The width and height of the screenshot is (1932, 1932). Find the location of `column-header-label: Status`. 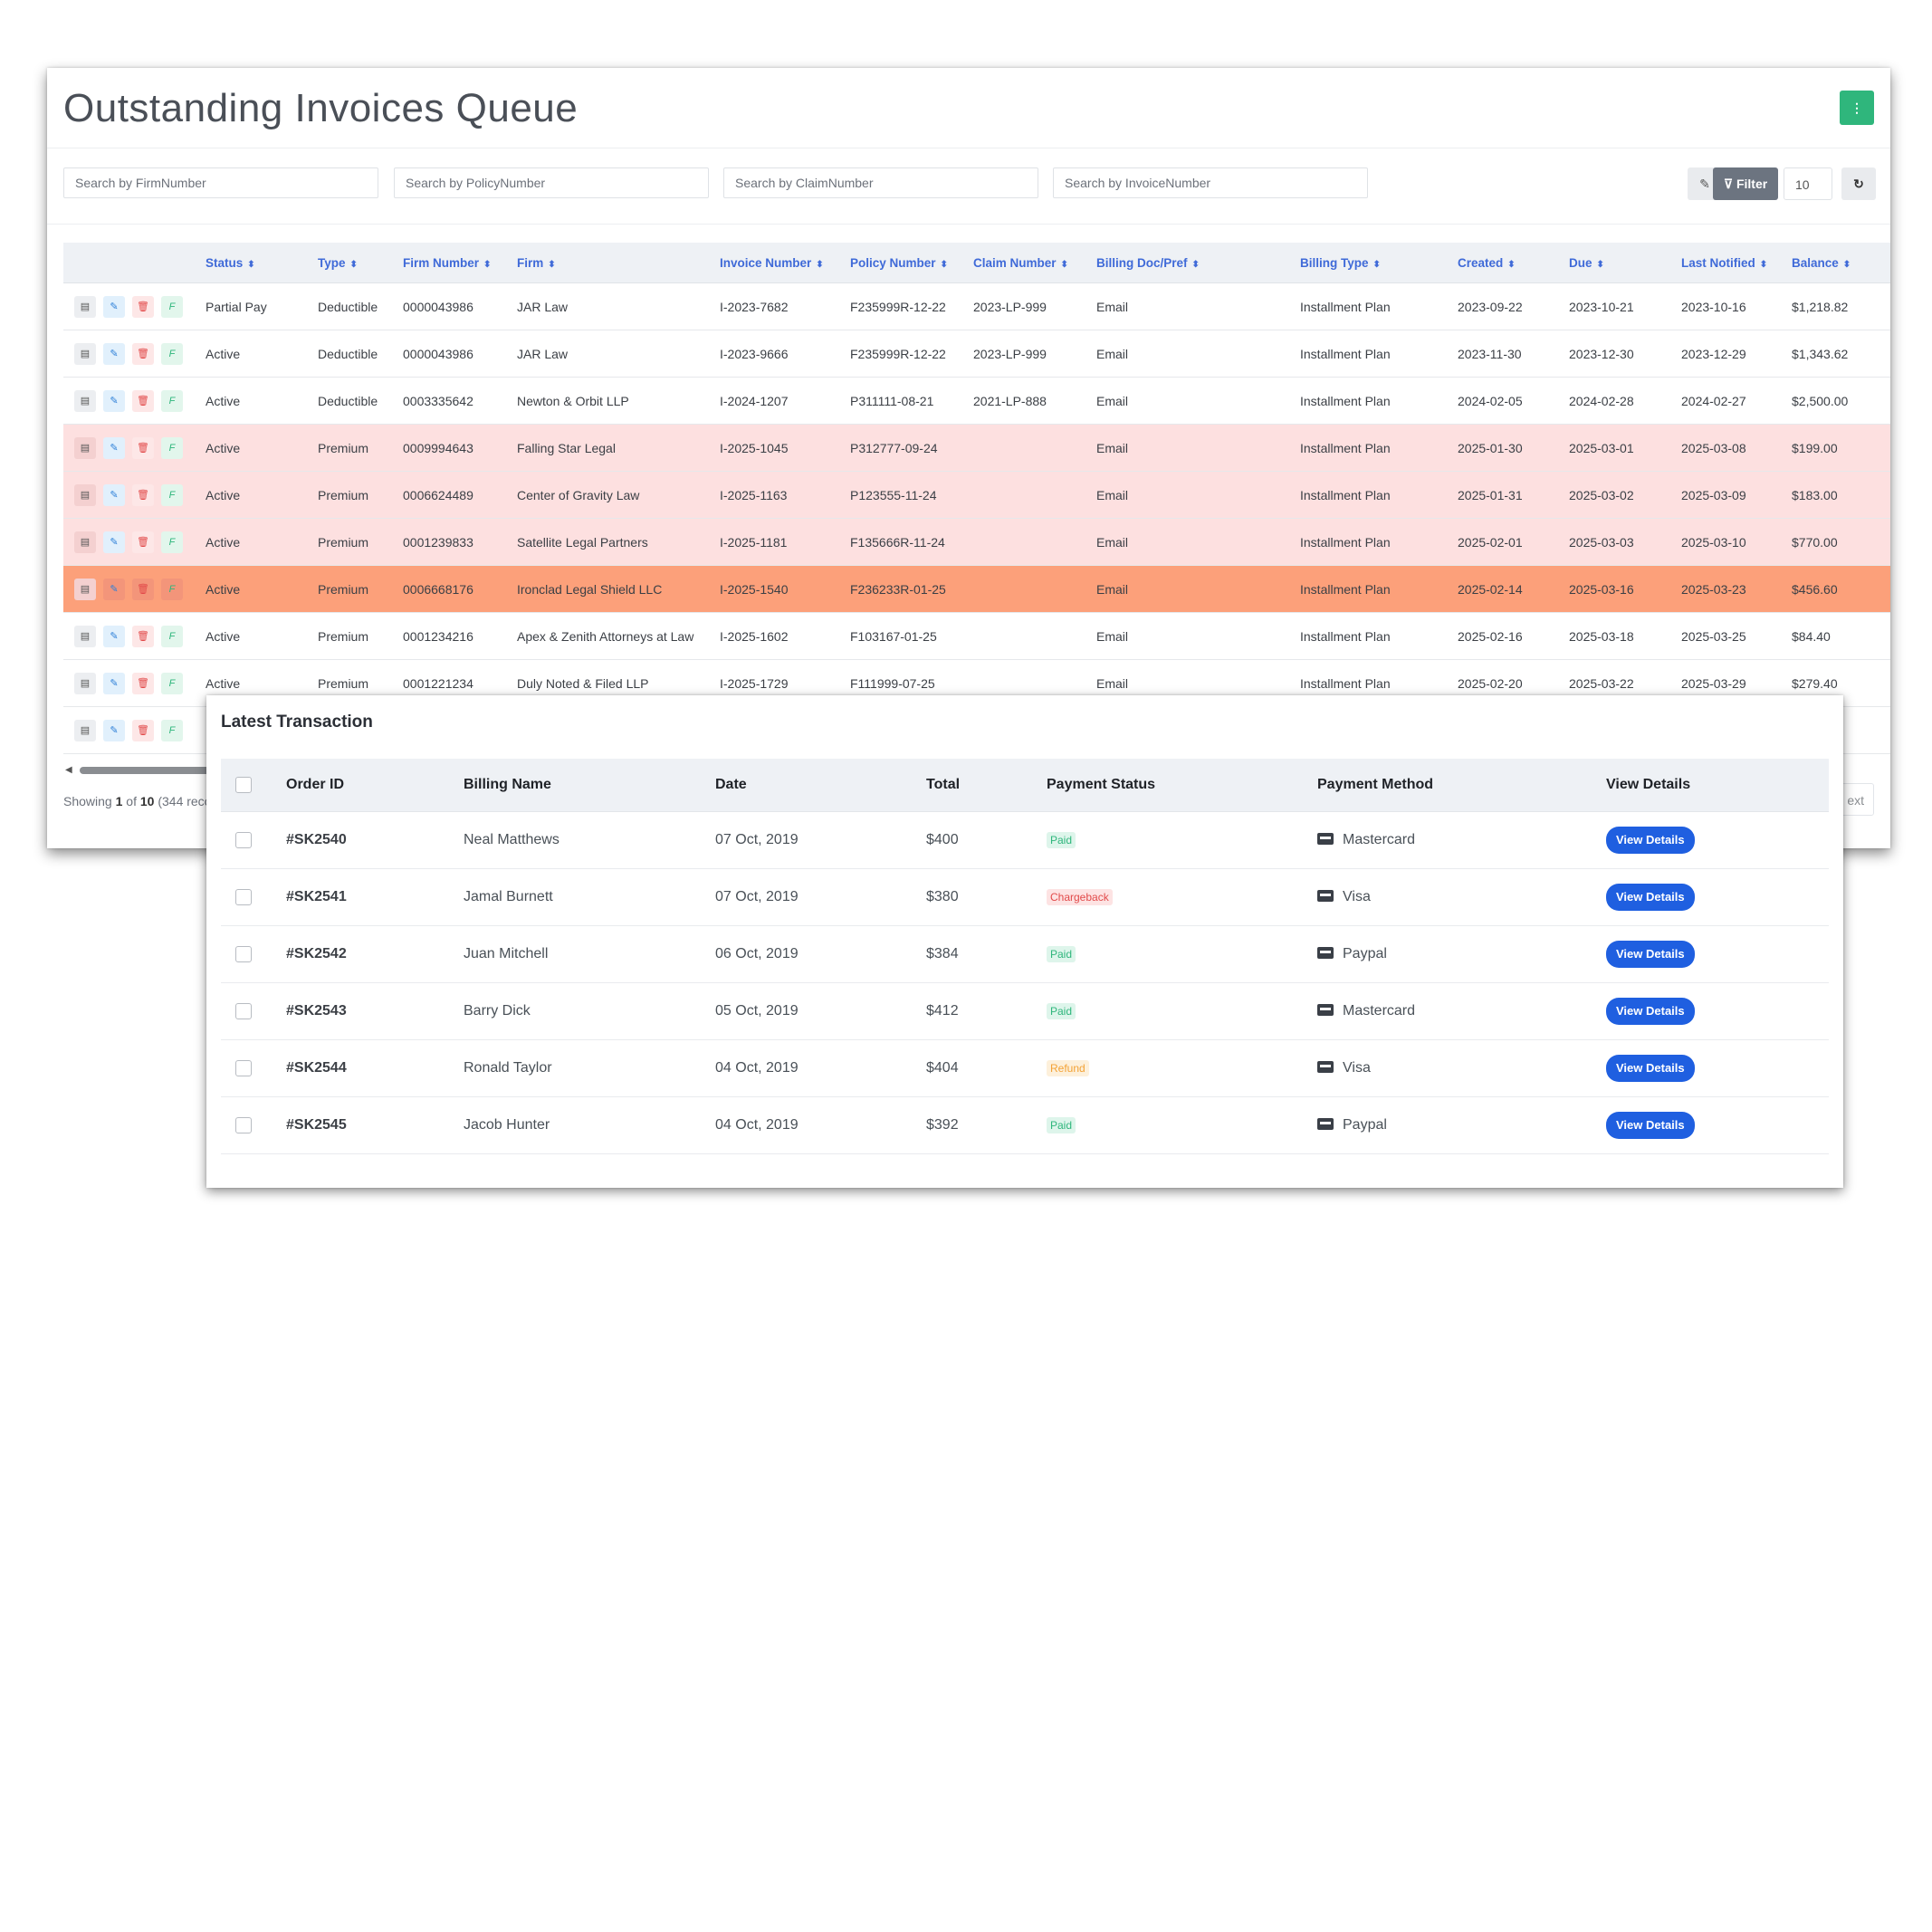

column-header-label: Status is located at coordinates (225, 262).